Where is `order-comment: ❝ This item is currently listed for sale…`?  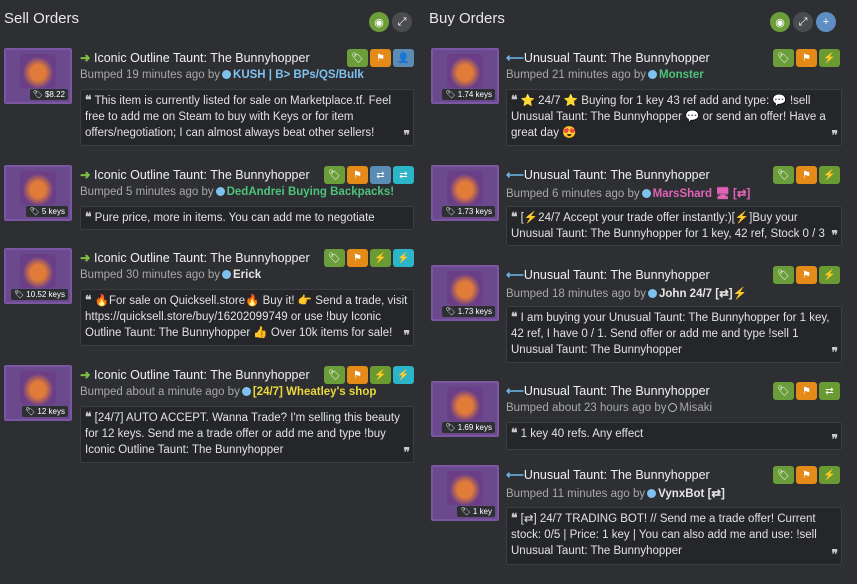 order-comment: ❝ This item is currently listed for sale… is located at coordinates (247, 117).